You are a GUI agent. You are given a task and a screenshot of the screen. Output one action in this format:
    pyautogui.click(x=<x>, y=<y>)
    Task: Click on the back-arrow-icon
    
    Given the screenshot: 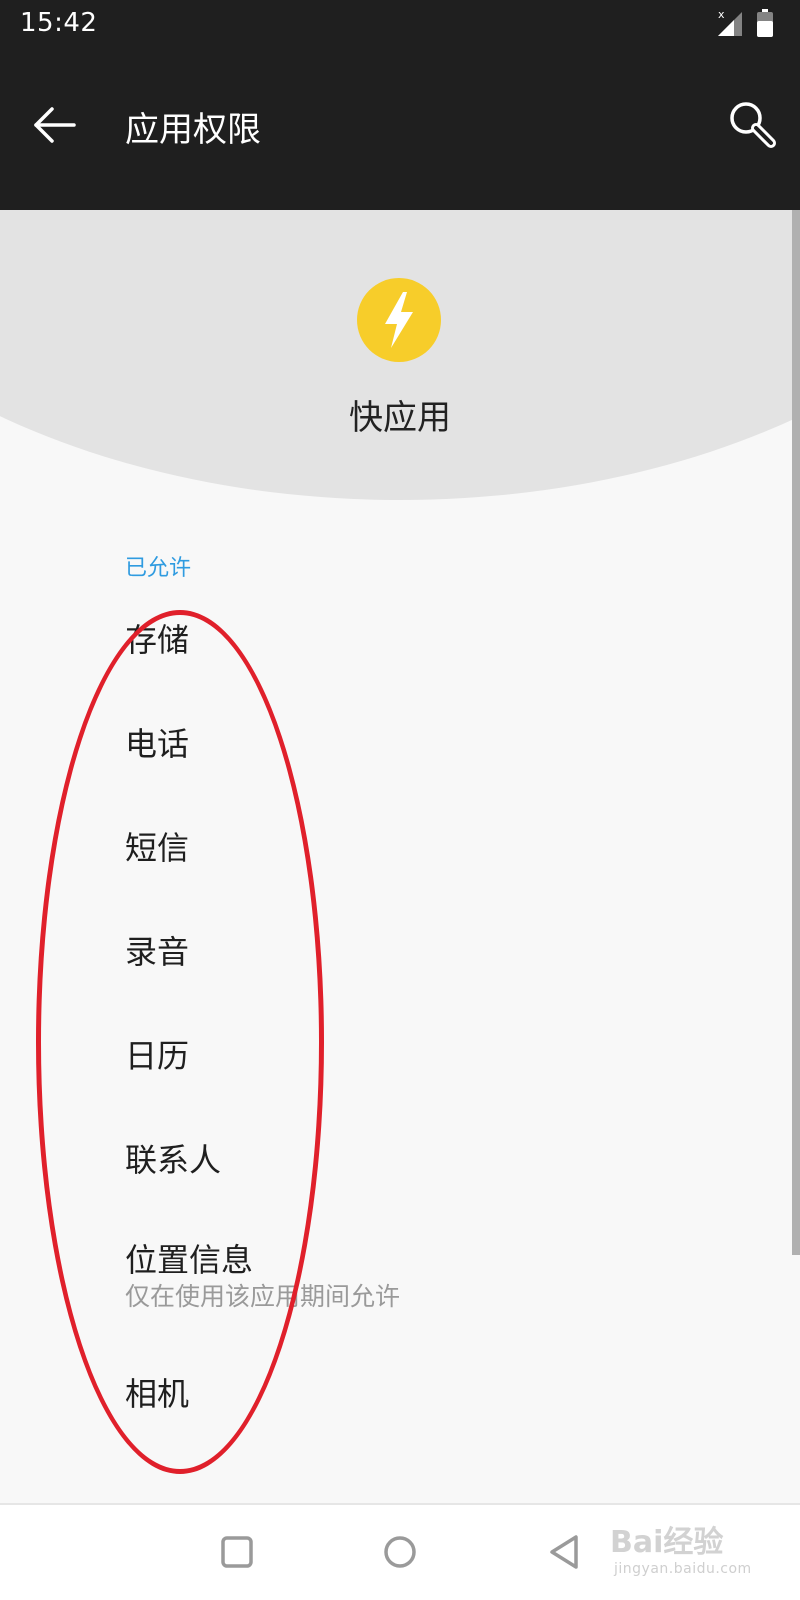 What is the action you would take?
    pyautogui.click(x=55, y=125)
    